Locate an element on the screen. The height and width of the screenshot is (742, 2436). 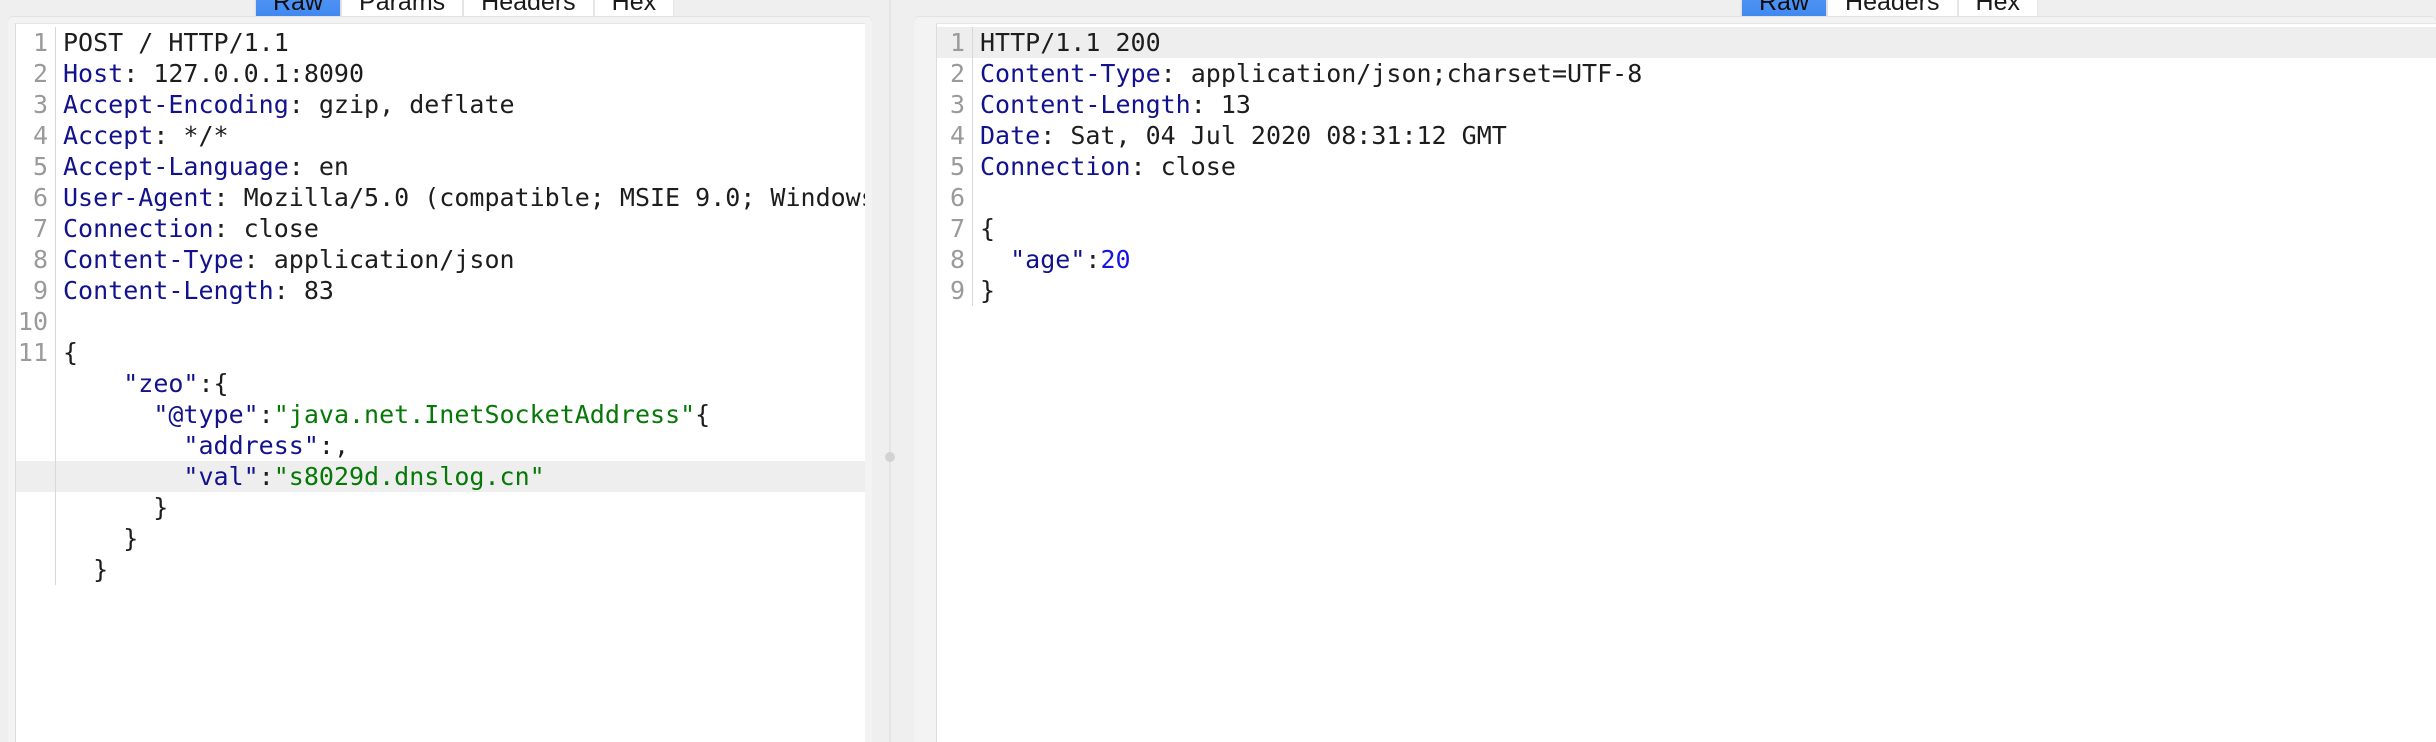
request-line-number: 4 is located at coordinates (36, 135).